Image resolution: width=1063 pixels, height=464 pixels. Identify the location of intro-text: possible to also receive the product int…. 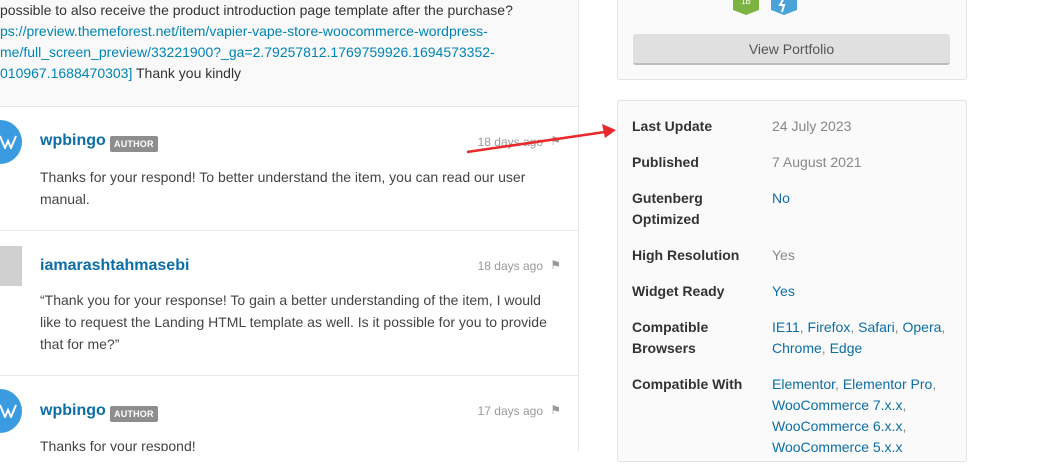
(256, 10).